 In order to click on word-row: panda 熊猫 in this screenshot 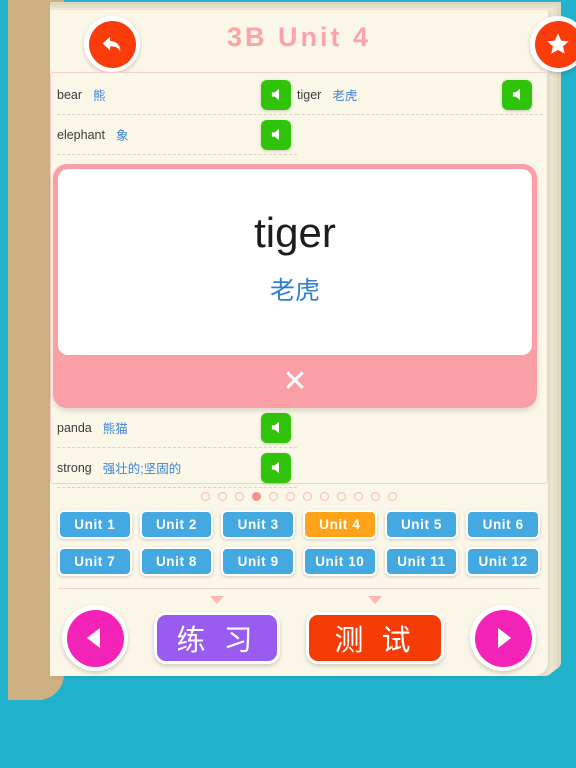, I will do `click(177, 428)`.